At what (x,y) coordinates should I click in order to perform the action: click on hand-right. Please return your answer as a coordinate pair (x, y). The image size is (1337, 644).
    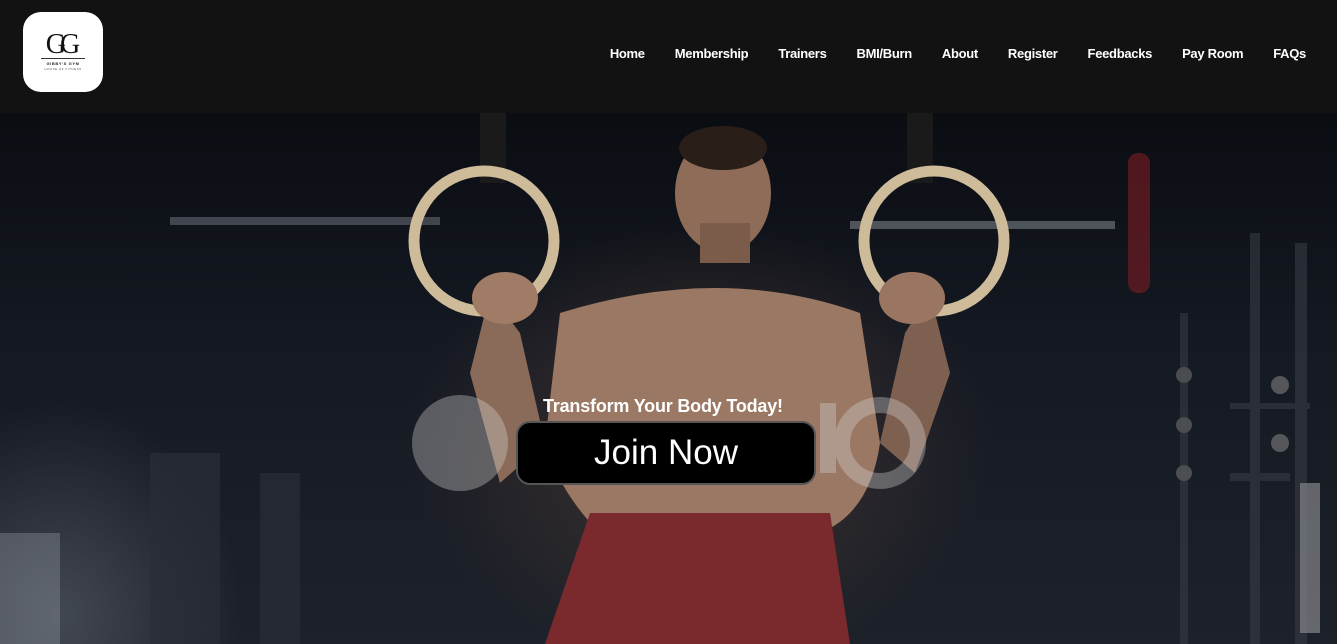
    Looking at the image, I should click on (912, 298).